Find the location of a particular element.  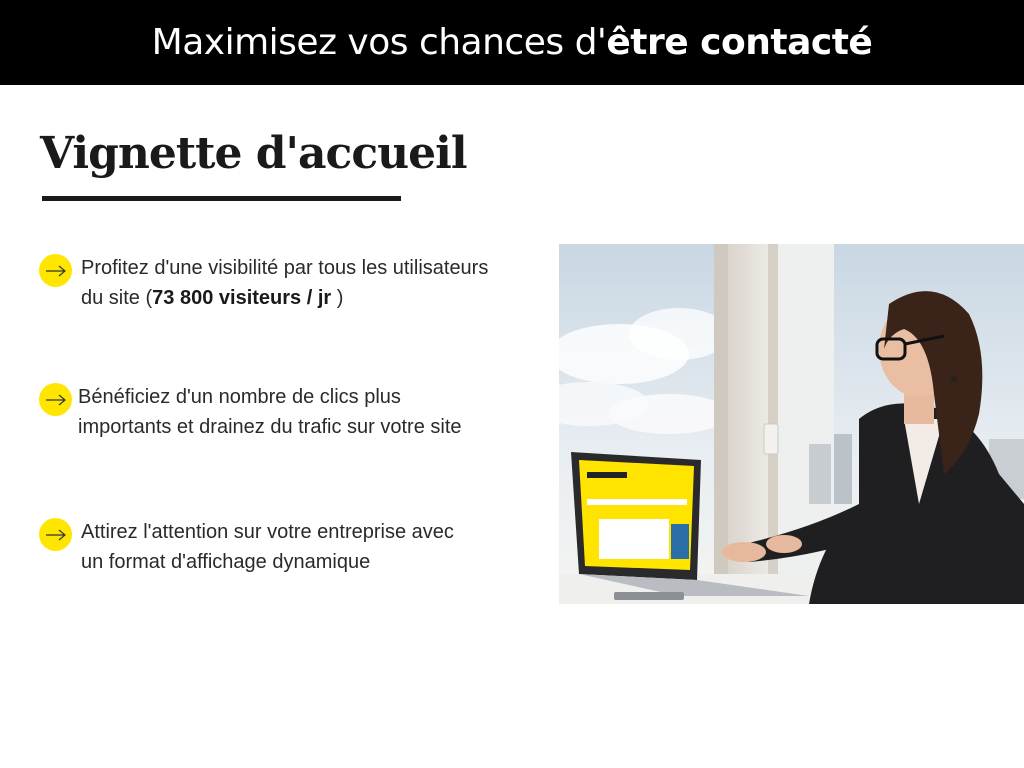

banner-title-light: Maximisez vos chances d' is located at coordinates (379, 42).